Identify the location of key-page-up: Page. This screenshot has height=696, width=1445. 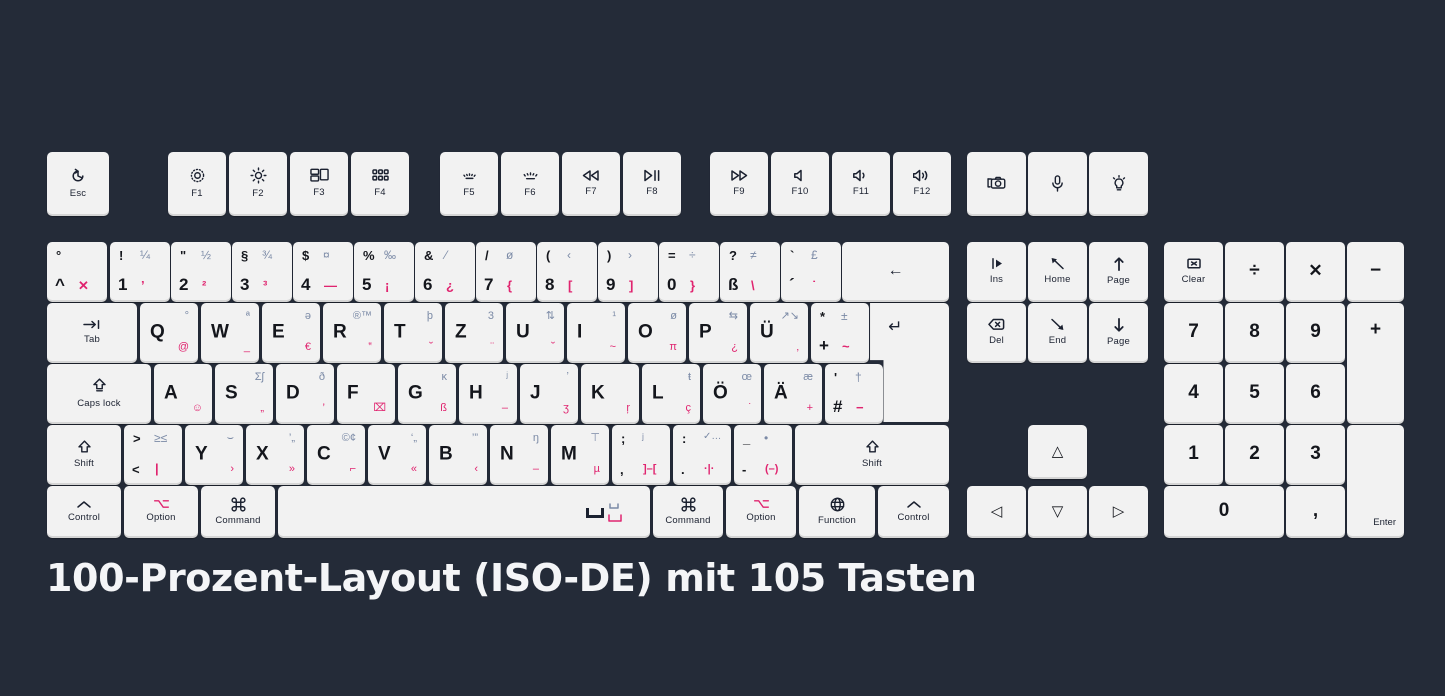
(1118, 271).